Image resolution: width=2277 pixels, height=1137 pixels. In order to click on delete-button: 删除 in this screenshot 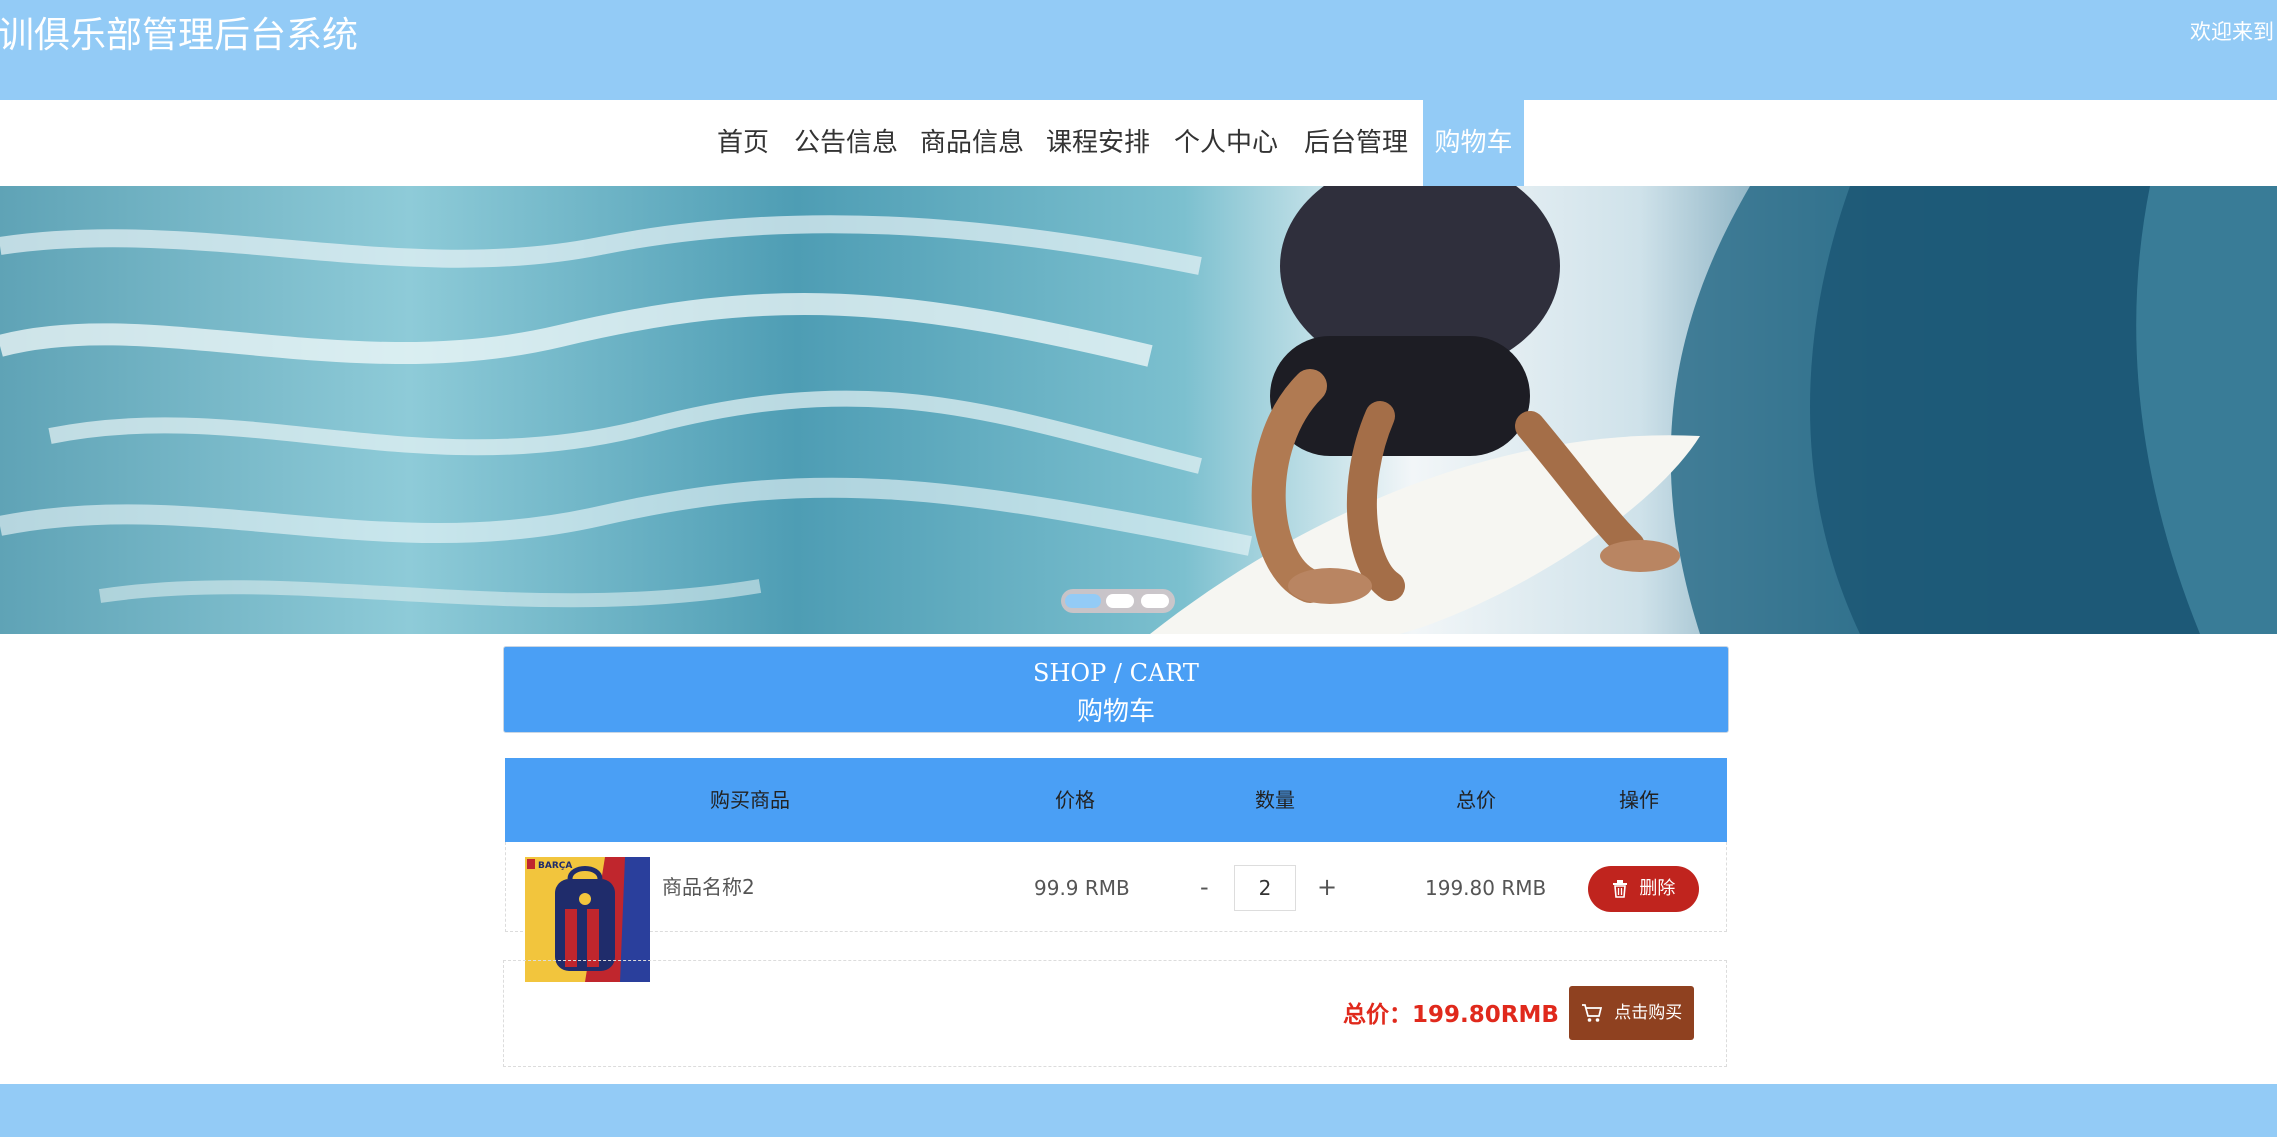, I will do `click(1643, 889)`.